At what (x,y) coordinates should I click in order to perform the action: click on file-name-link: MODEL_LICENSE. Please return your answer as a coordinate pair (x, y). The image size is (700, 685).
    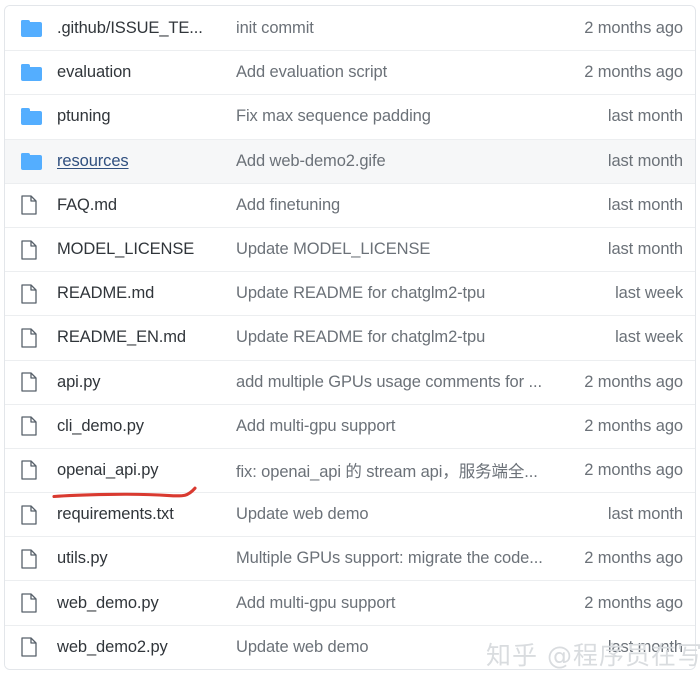
    Looking at the image, I should click on (142, 249).